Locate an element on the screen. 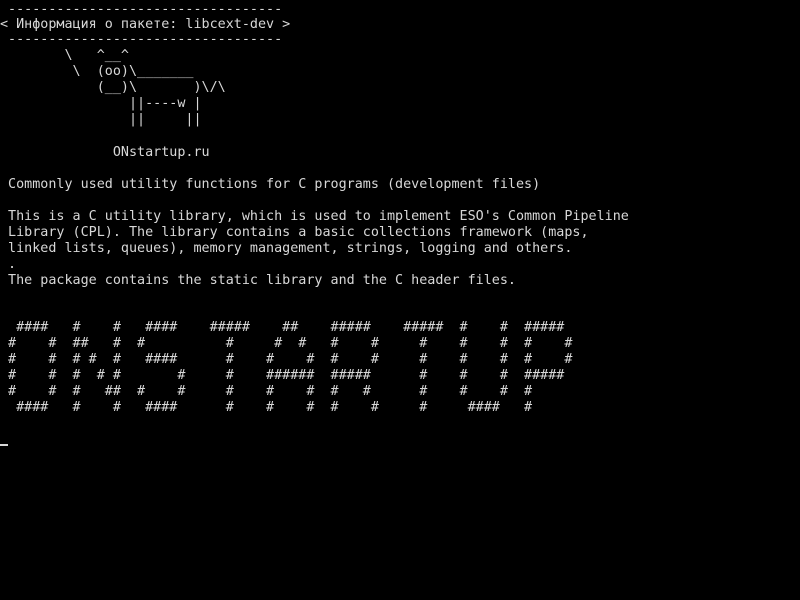 The width and height of the screenshot is (800, 600). cow-art-line: ||----w | is located at coordinates (101, 103).